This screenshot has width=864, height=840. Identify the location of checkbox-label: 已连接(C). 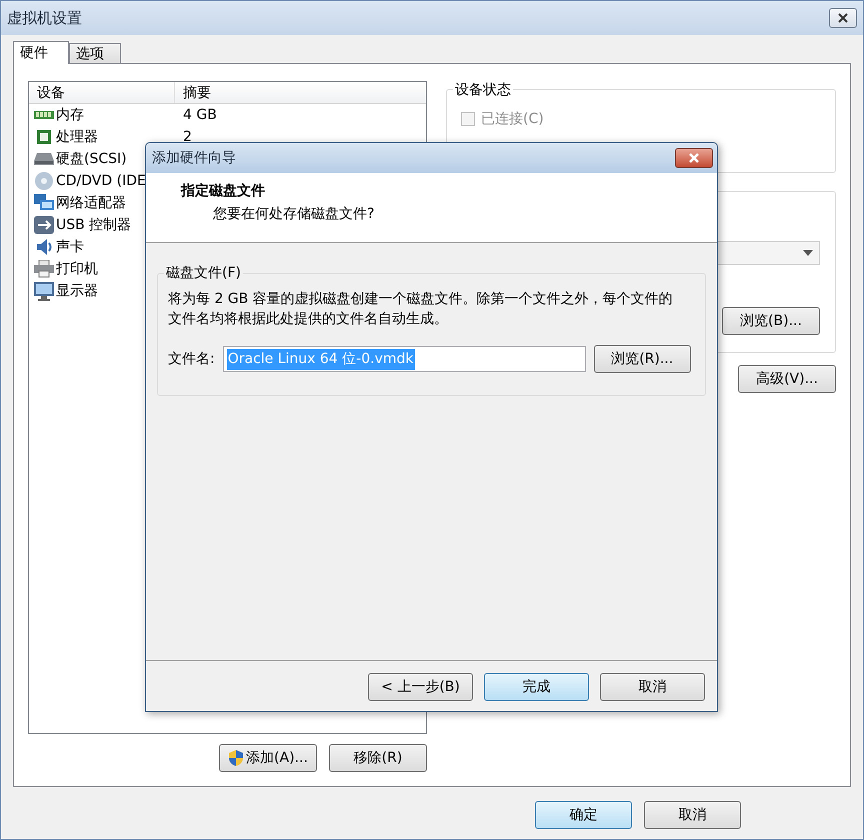
(512, 119).